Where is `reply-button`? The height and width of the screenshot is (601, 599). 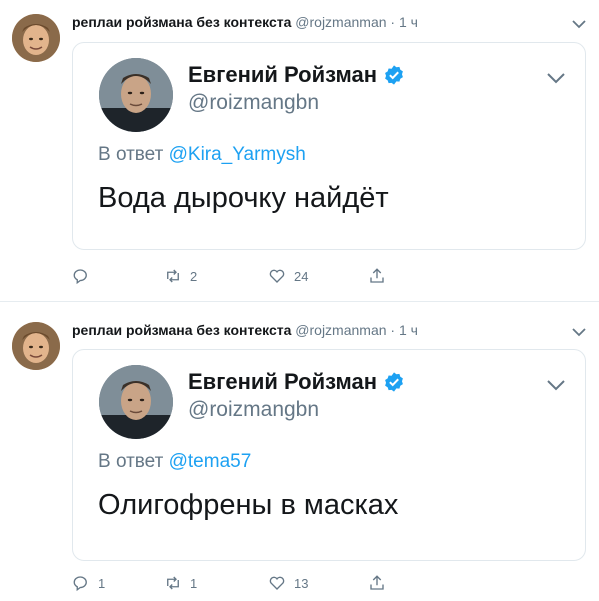 reply-button is located at coordinates (85, 276).